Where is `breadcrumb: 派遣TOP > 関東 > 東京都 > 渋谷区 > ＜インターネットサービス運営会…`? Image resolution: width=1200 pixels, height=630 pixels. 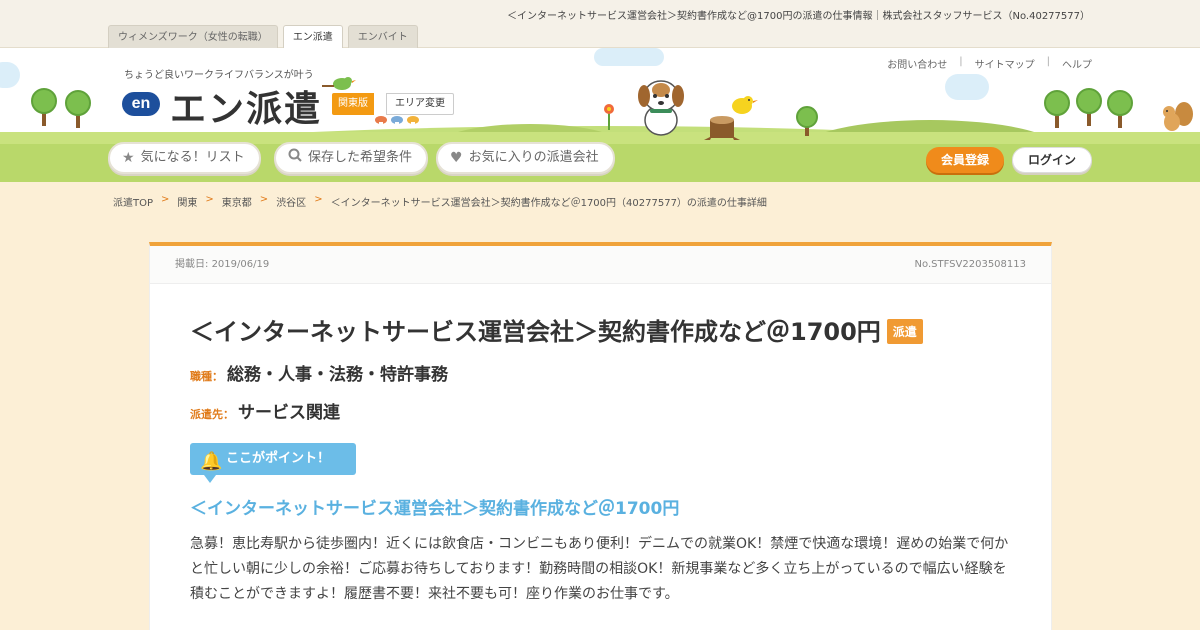
breadcrumb: 派遣TOP > 関東 > 東京都 > 渋谷区 > ＜インターネットサービス運営会… is located at coordinates (440, 201).